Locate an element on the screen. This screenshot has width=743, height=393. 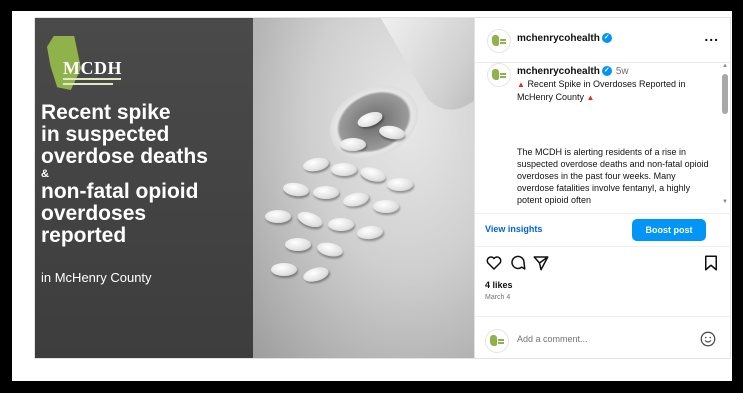
headline-line: overdoses is located at coordinates (94, 213).